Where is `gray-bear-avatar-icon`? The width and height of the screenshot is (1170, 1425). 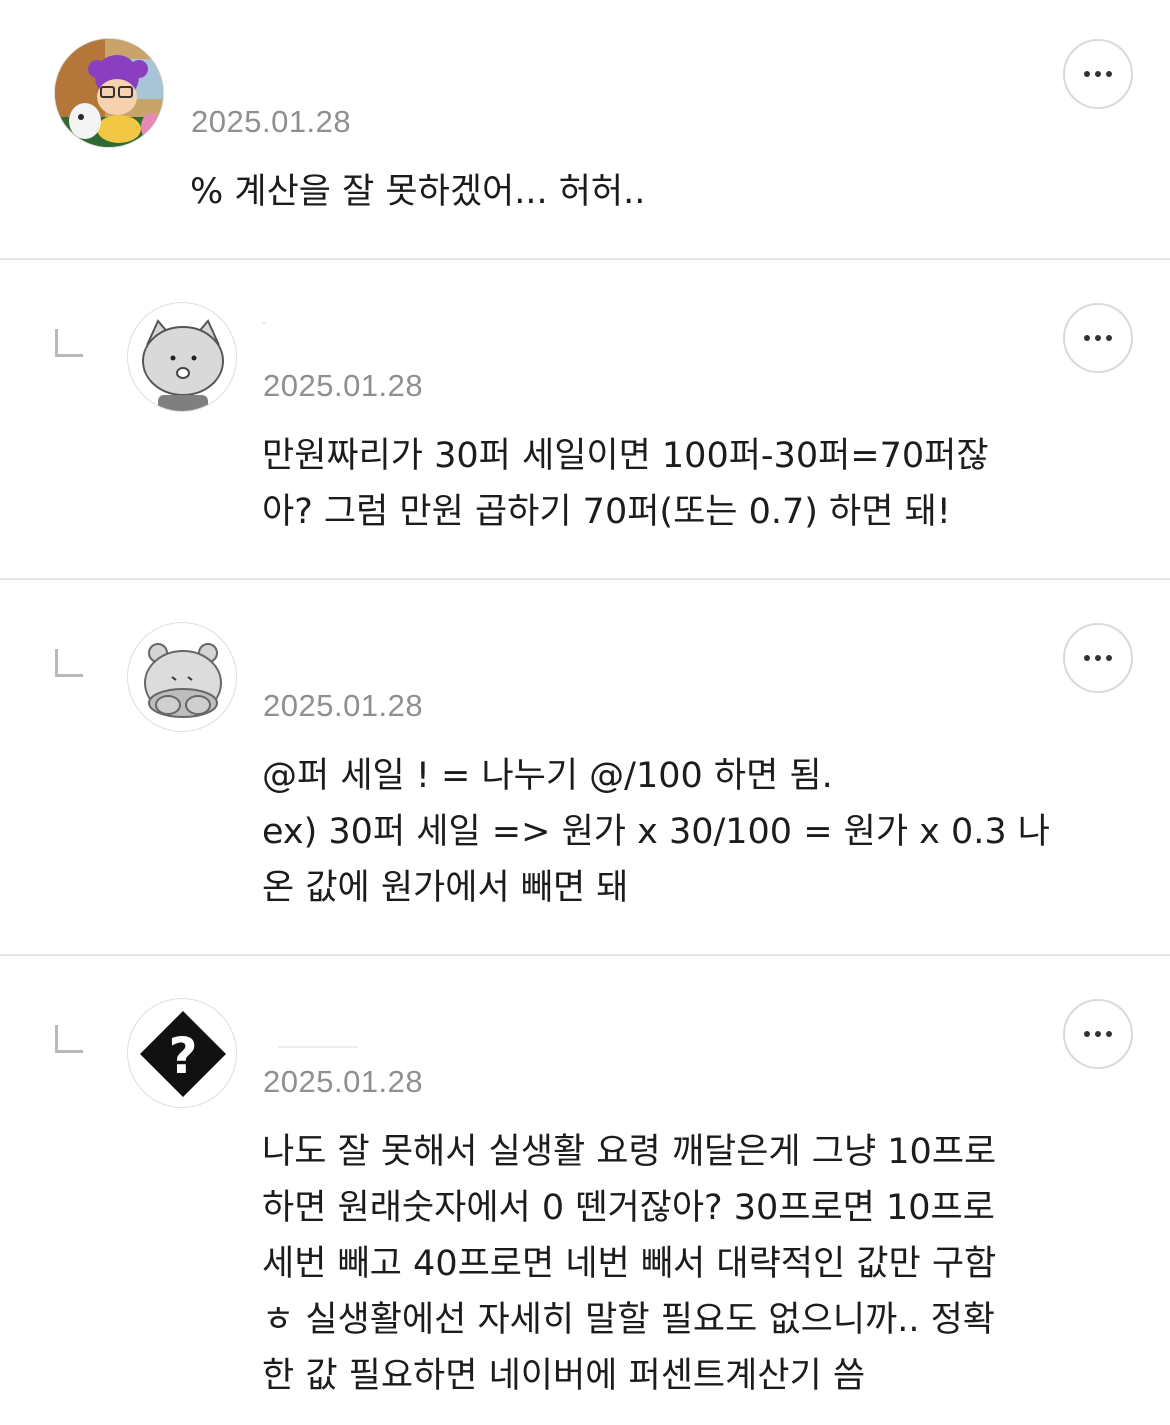
gray-bear-avatar-icon is located at coordinates (183, 680).